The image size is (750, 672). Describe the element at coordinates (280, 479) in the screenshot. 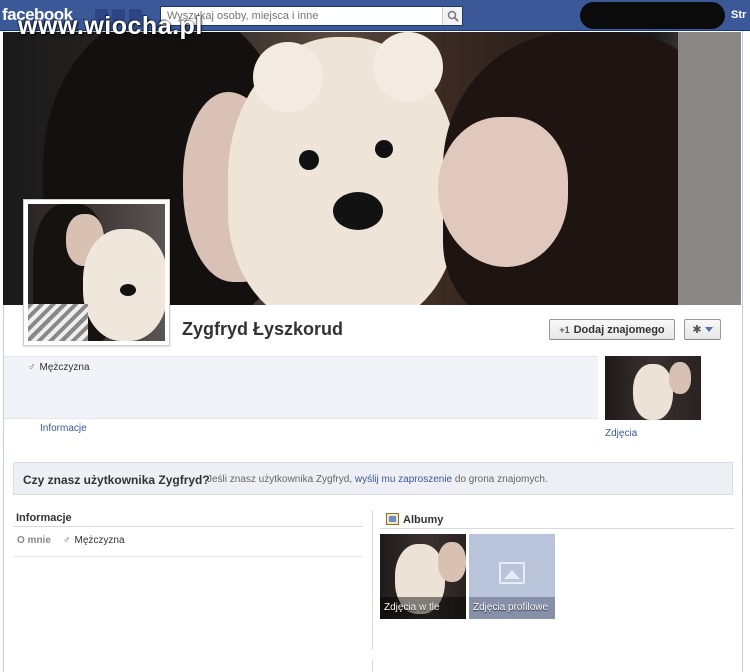

I see `know-text-before: Jeśli znasz użytkownika Zygfryd,` at that location.